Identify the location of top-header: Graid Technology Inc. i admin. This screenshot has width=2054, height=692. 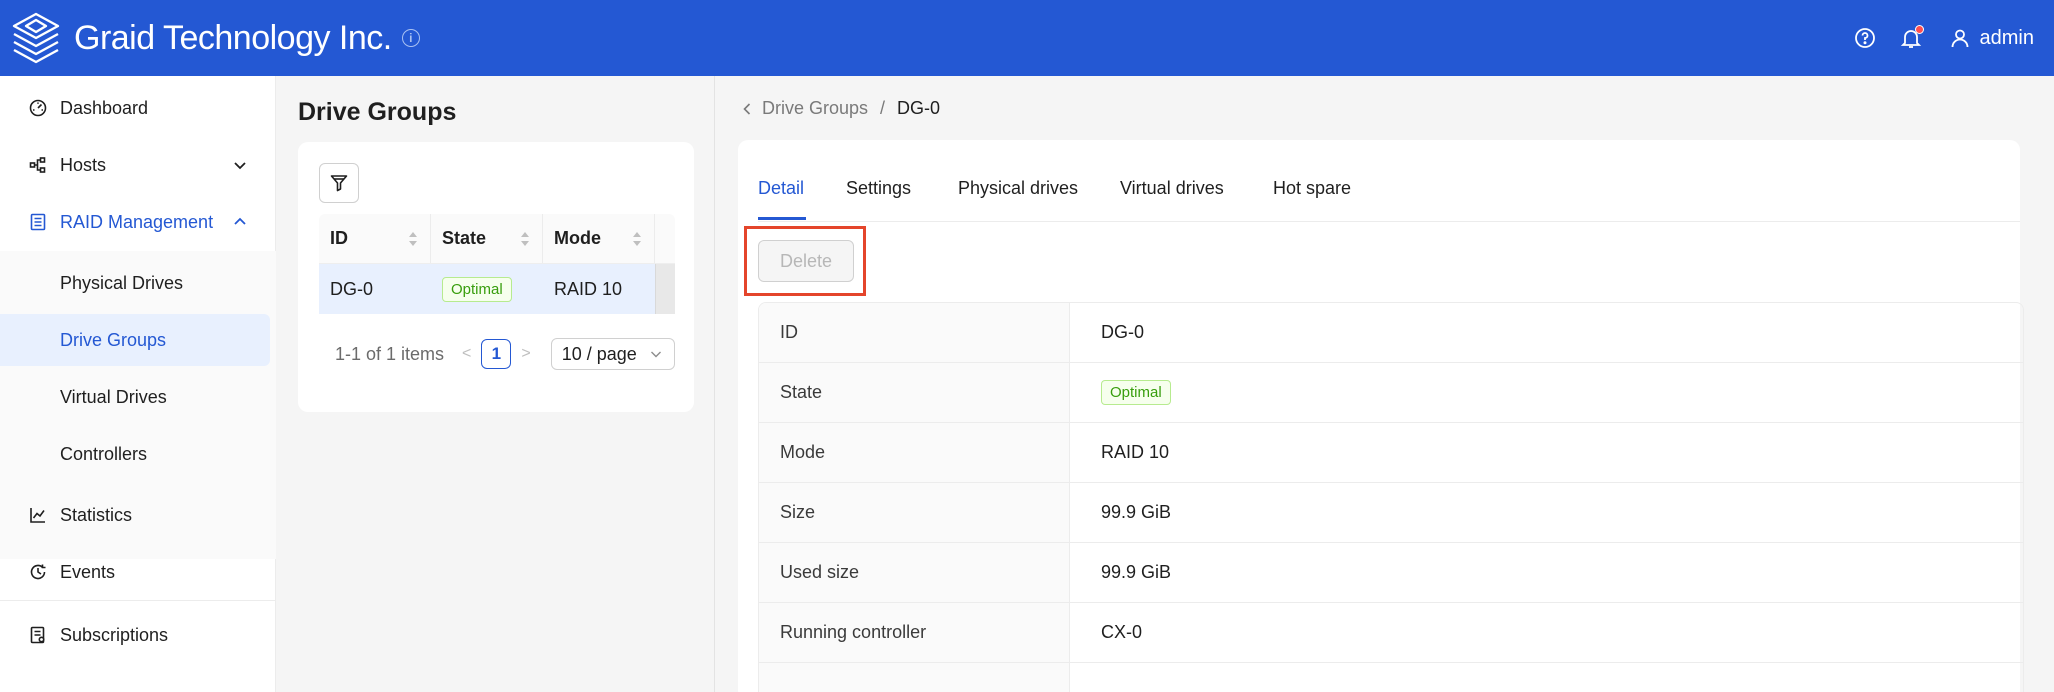
(1027, 38).